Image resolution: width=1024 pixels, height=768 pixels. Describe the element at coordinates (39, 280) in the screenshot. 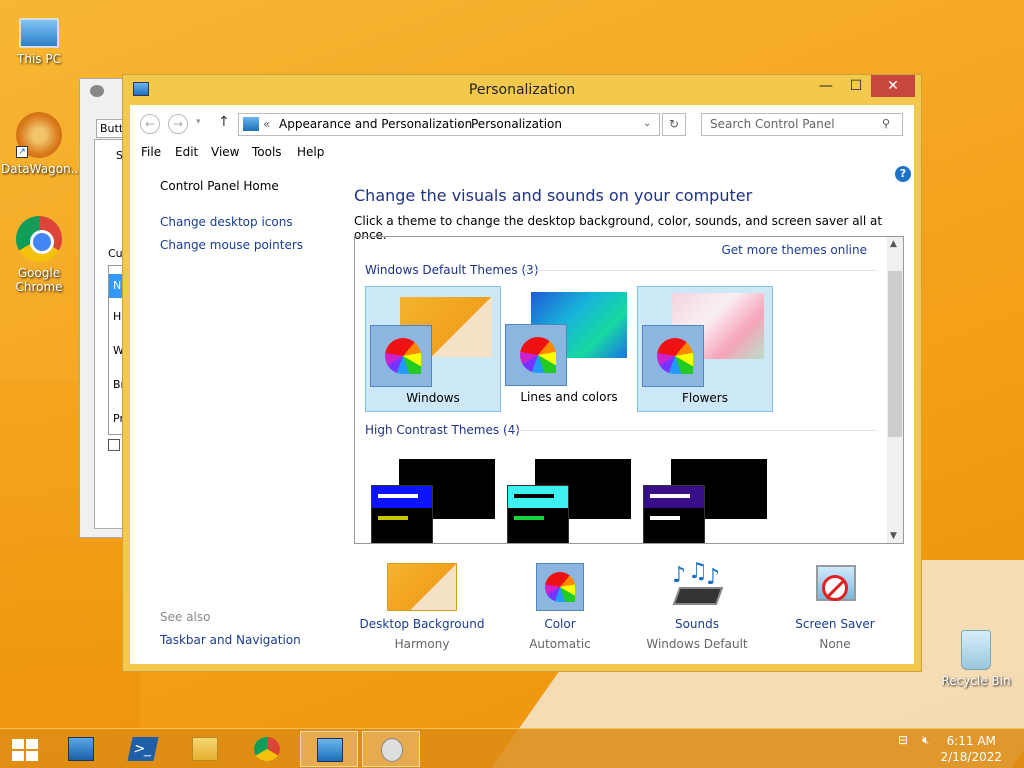

I see `desktop-icon-label: Google Chrome` at that location.